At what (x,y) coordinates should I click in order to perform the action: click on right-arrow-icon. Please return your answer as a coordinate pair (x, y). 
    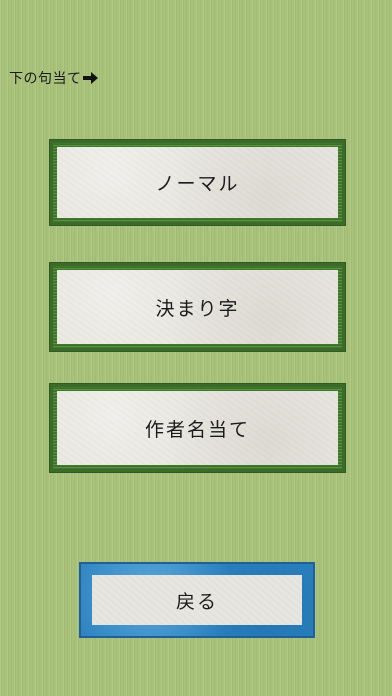
    Looking at the image, I should click on (90, 78).